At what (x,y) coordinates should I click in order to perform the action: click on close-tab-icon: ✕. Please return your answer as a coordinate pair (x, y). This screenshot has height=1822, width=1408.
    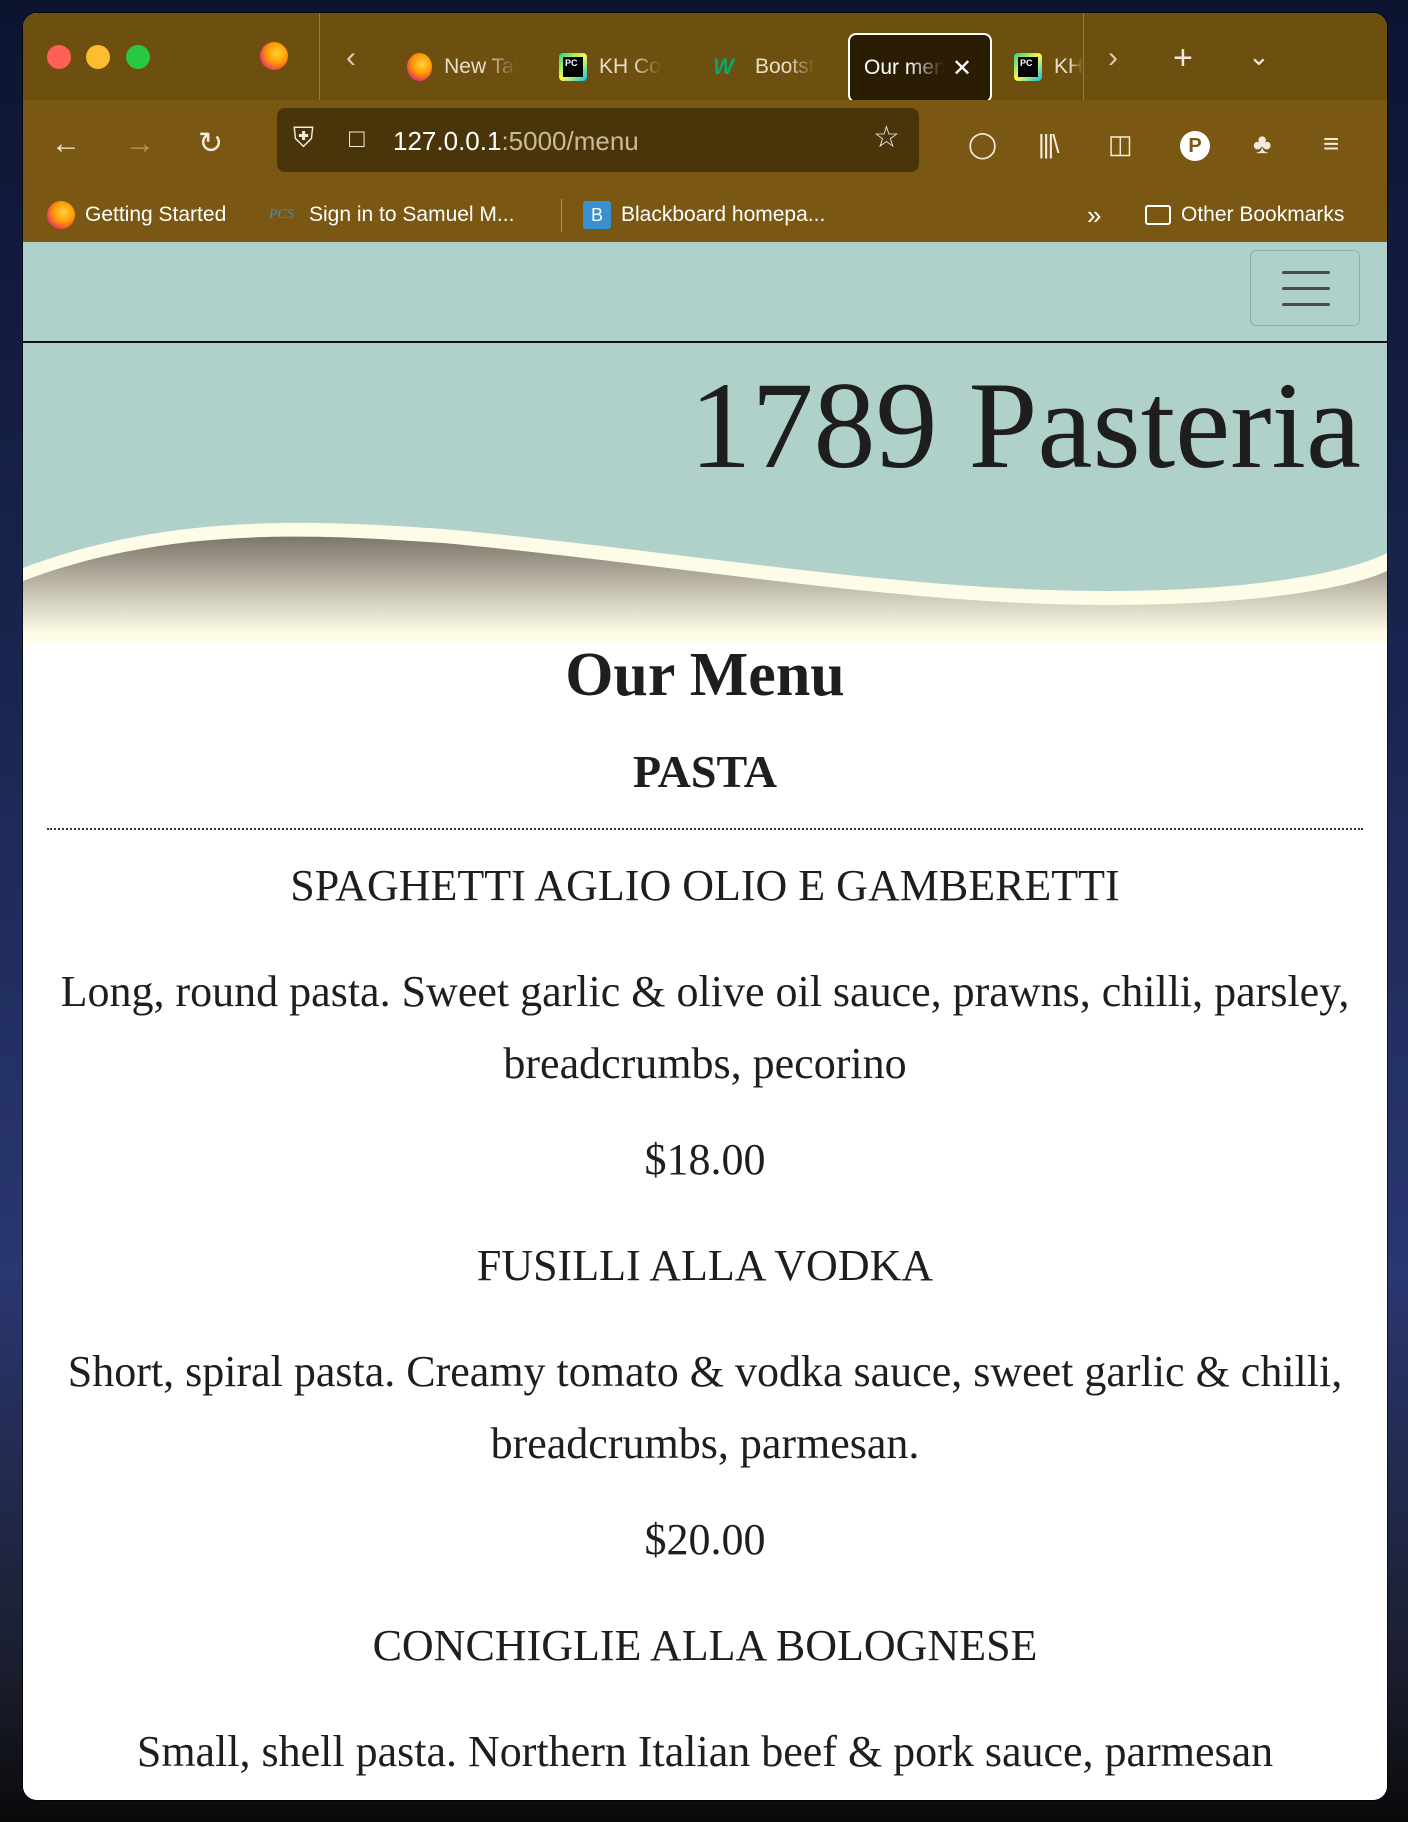
    Looking at the image, I should click on (962, 68).